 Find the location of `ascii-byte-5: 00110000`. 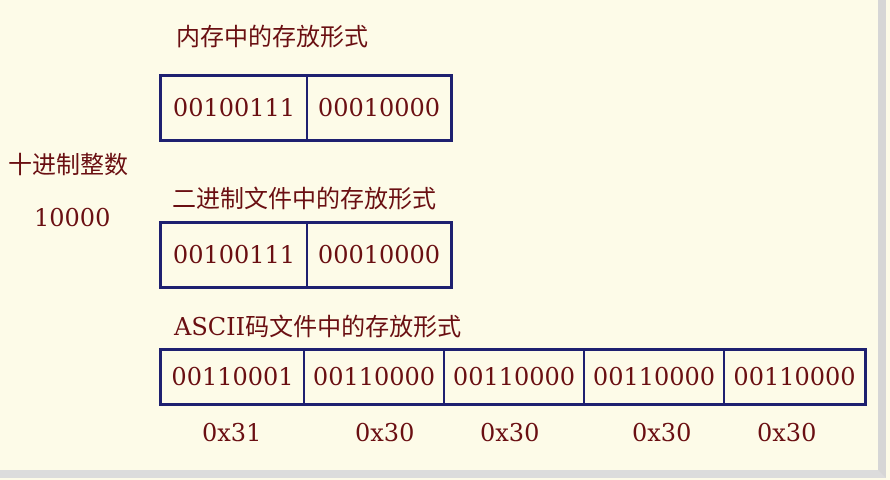

ascii-byte-5: 00110000 is located at coordinates (793, 377).